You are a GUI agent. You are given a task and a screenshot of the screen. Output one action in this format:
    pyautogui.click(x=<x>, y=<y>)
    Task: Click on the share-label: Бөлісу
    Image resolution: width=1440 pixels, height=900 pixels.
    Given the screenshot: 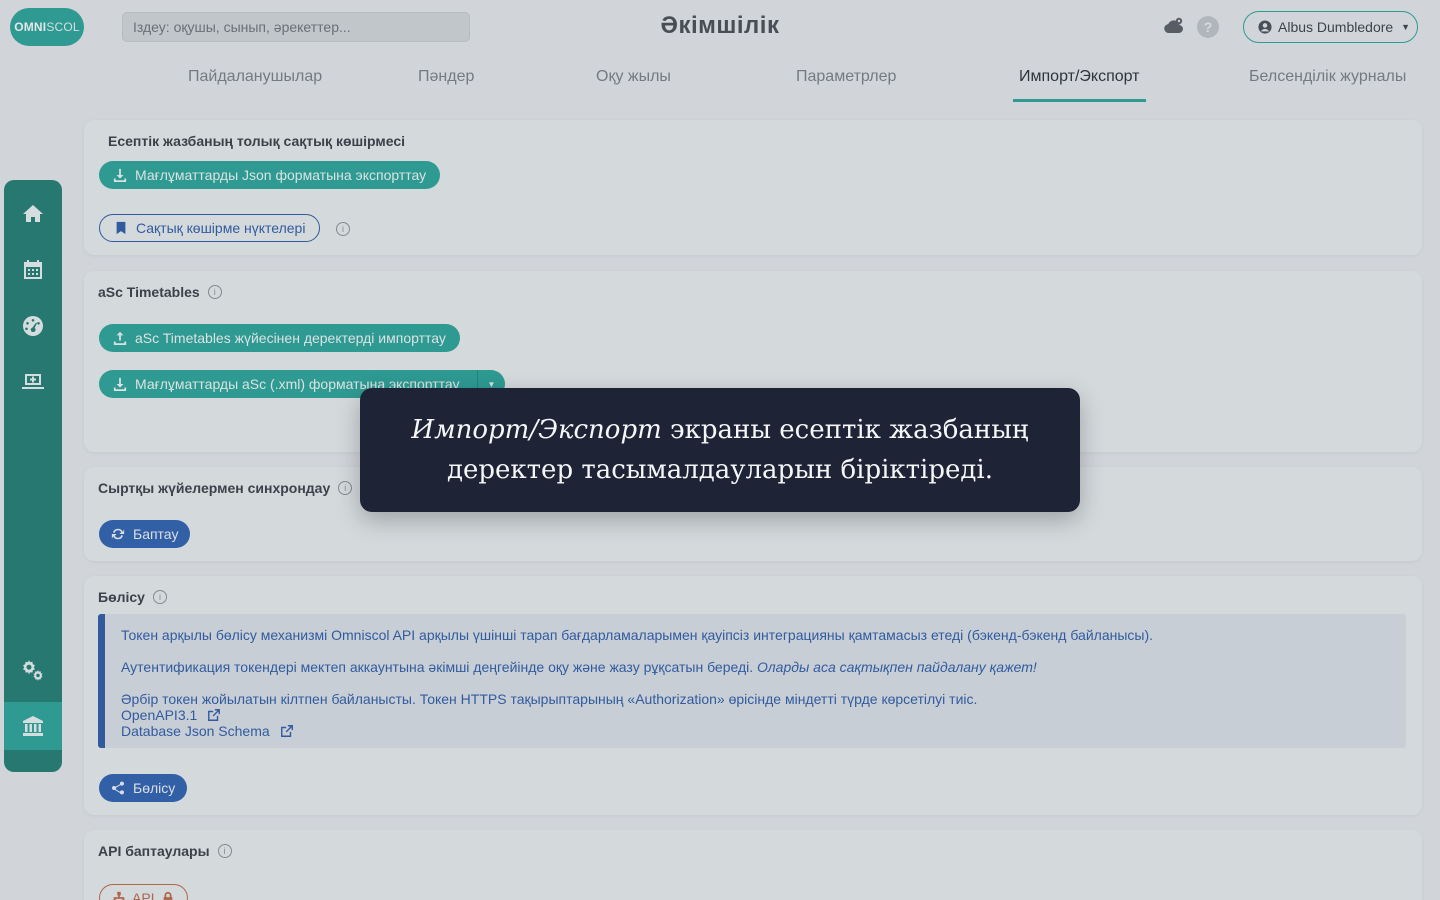 What is the action you would take?
    pyautogui.click(x=154, y=788)
    